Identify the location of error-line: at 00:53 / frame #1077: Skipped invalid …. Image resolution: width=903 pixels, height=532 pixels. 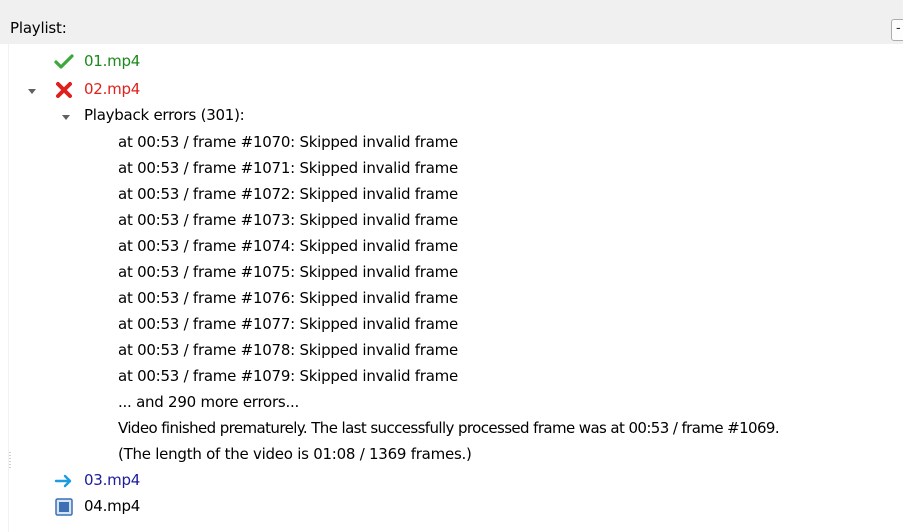
(288, 324).